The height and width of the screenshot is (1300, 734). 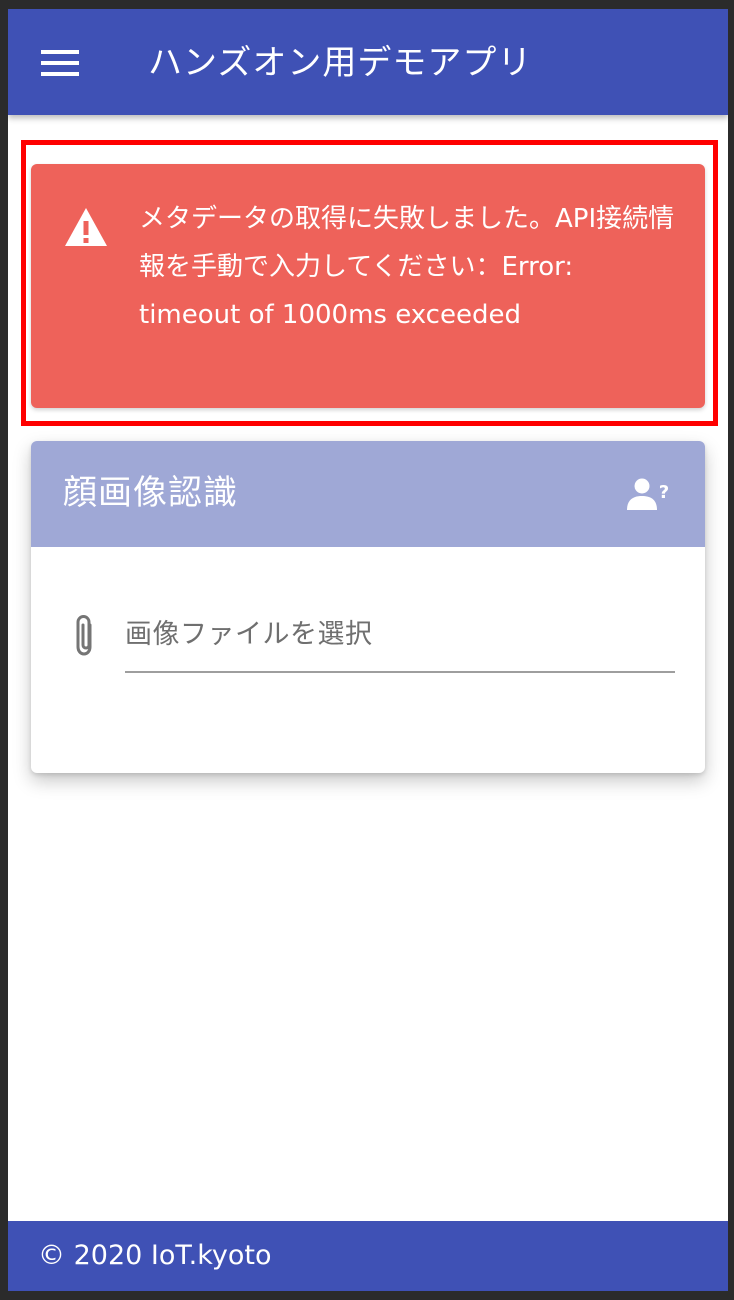 What do you see at coordinates (249, 634) in the screenshot?
I see `file-input-placeholder: 画像ファイルを選択` at bounding box center [249, 634].